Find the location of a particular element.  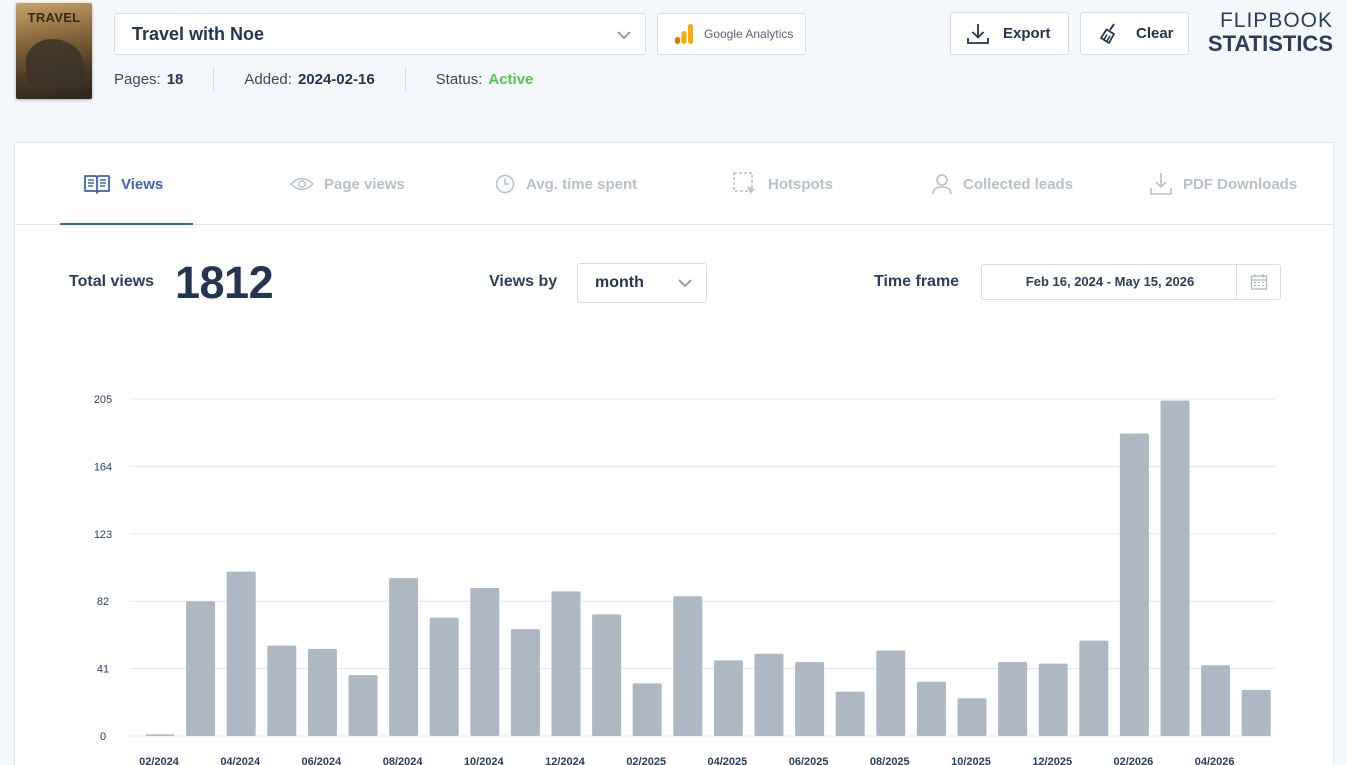

brand-line1: FLIPBOOK is located at coordinates (1276, 20).